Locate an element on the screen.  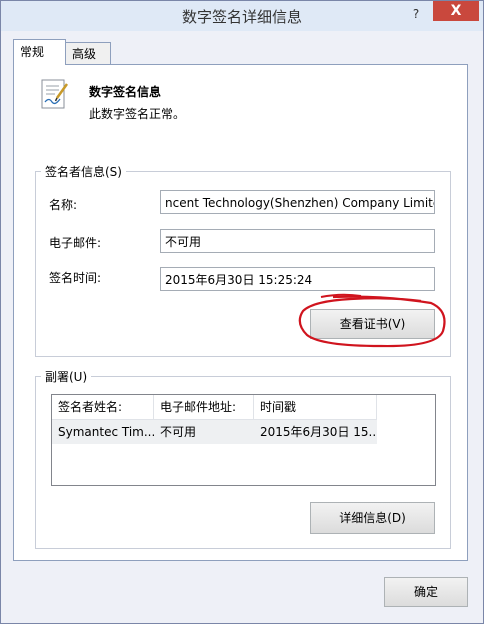
info-title: 数字签名信息 is located at coordinates (125, 92).